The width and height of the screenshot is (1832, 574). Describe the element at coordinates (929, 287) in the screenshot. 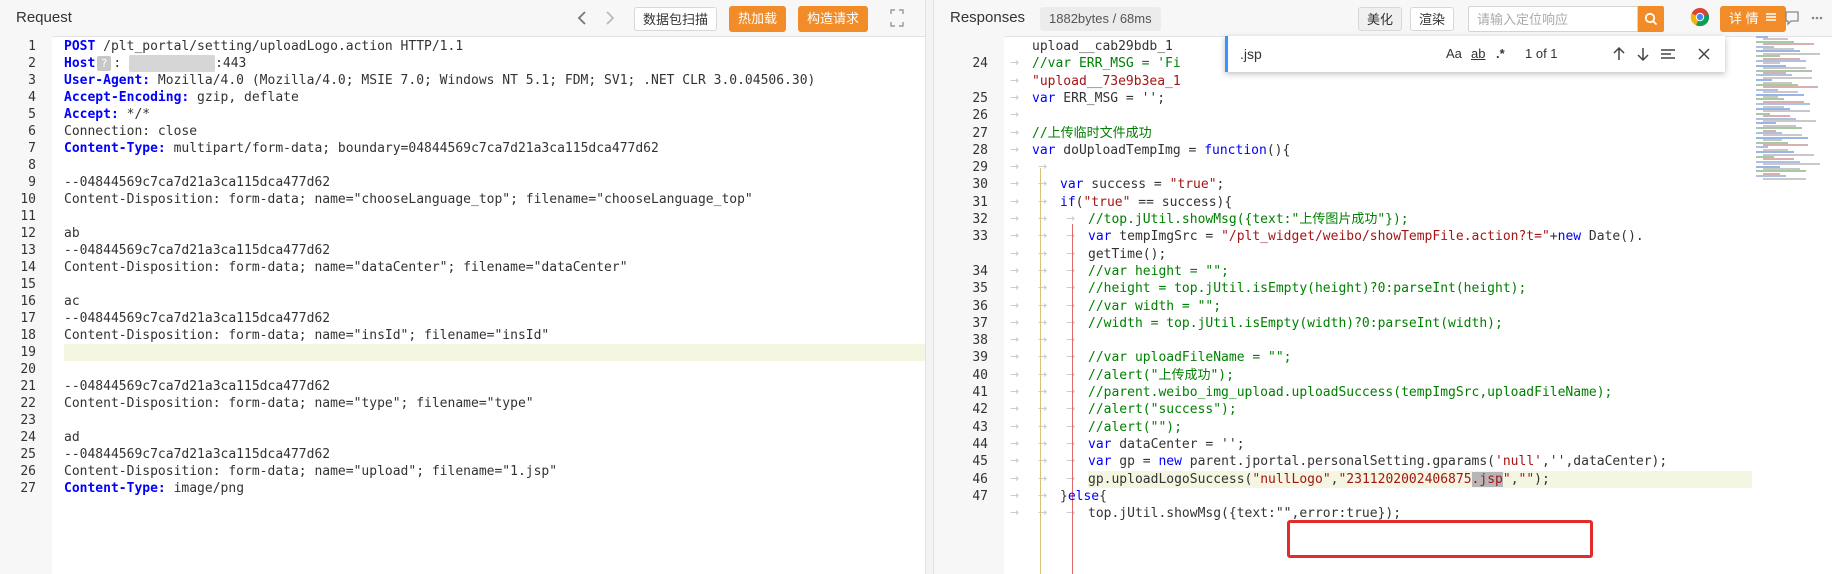

I see `pane-splitter` at that location.